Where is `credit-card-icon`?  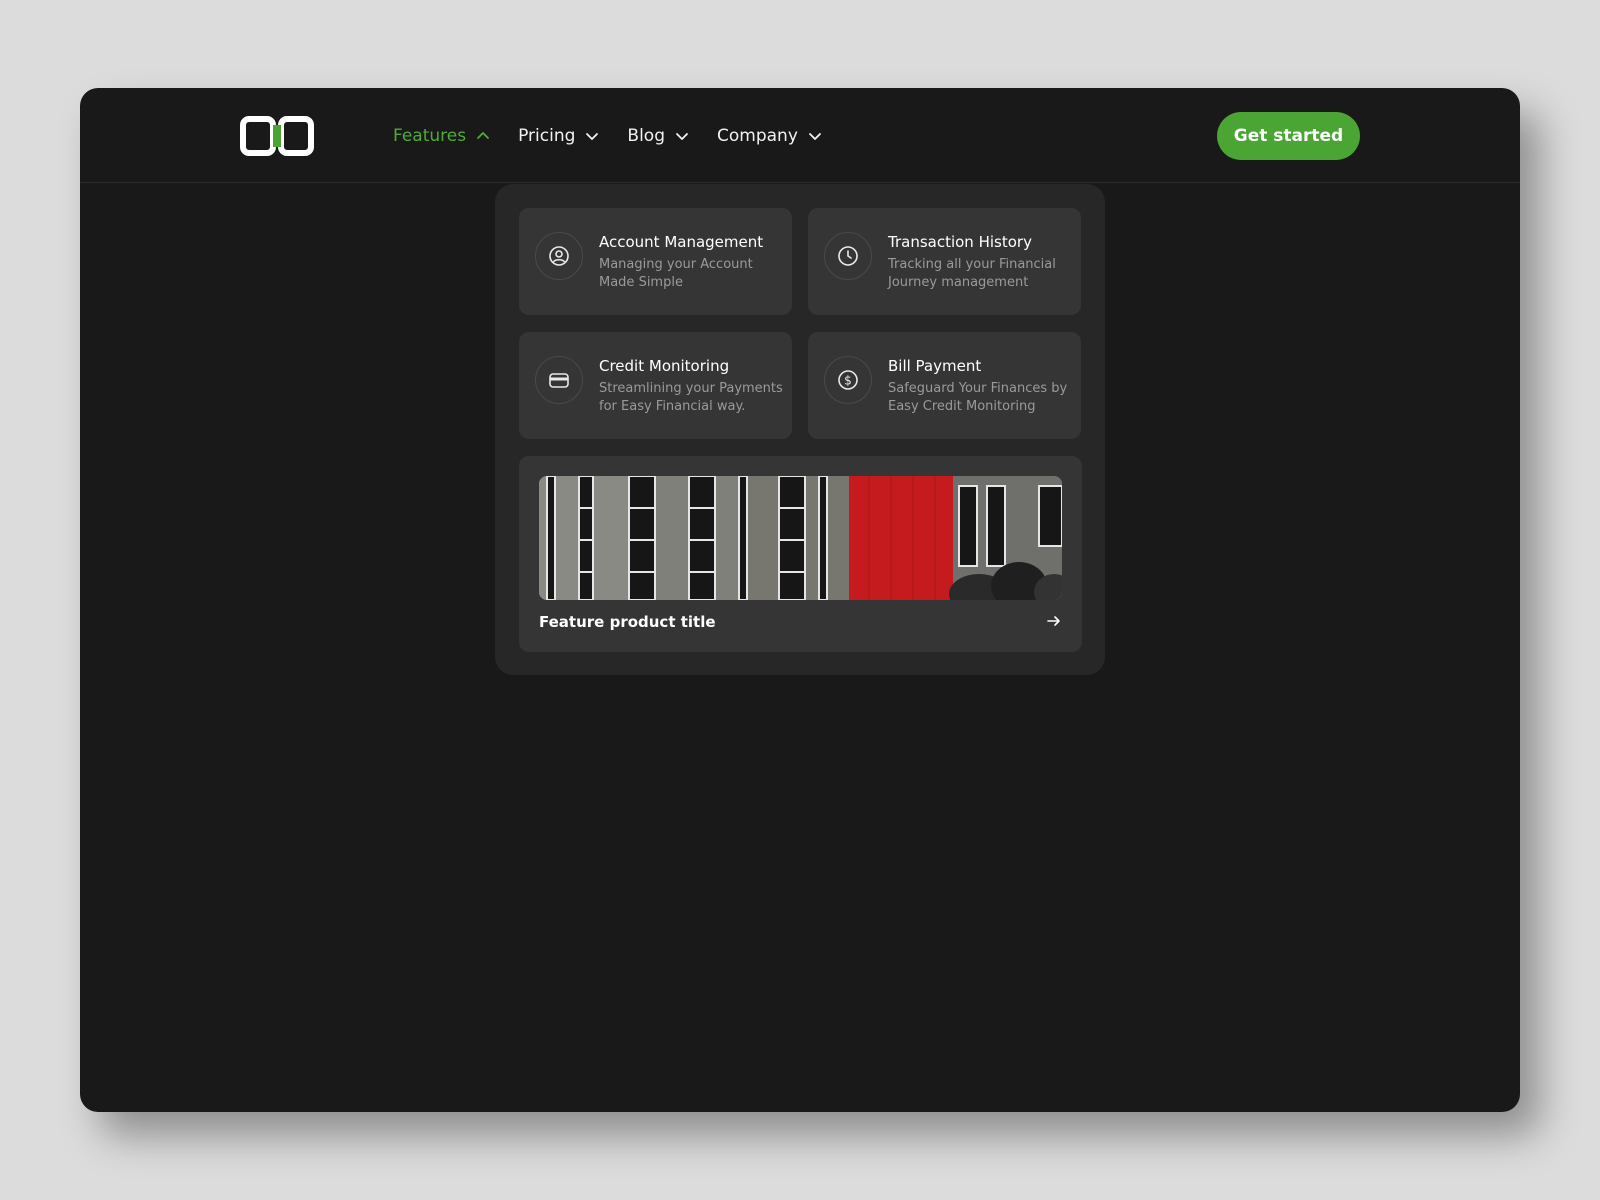 credit-card-icon is located at coordinates (559, 380).